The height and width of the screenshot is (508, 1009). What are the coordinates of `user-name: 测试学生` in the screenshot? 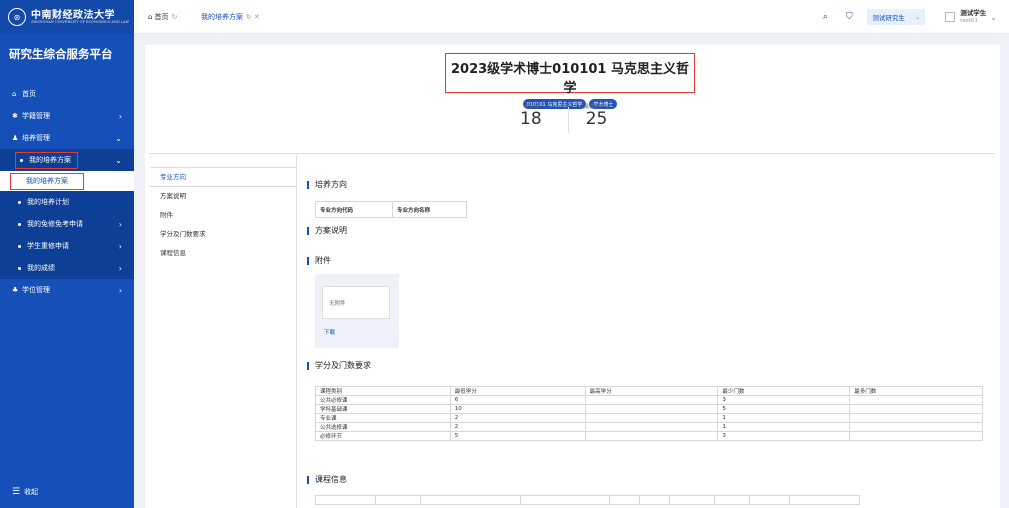 It's located at (973, 13).